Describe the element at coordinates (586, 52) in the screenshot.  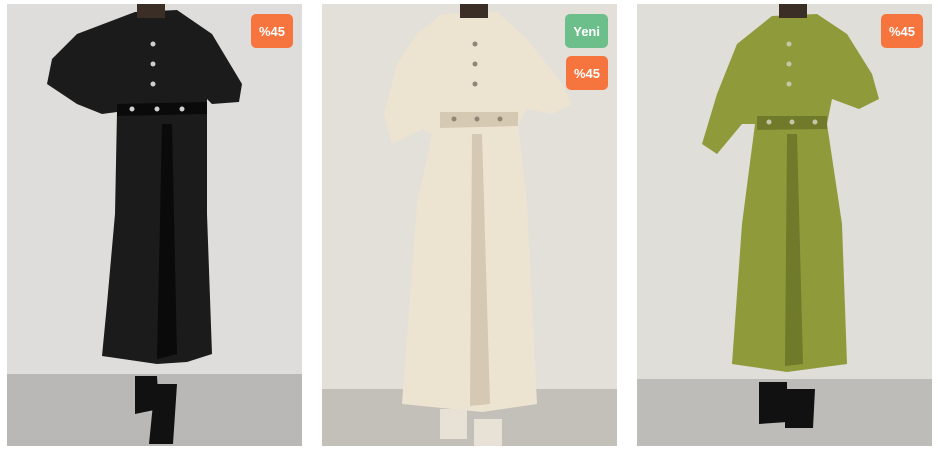
I see `badge-stack: Yeni %45` at that location.